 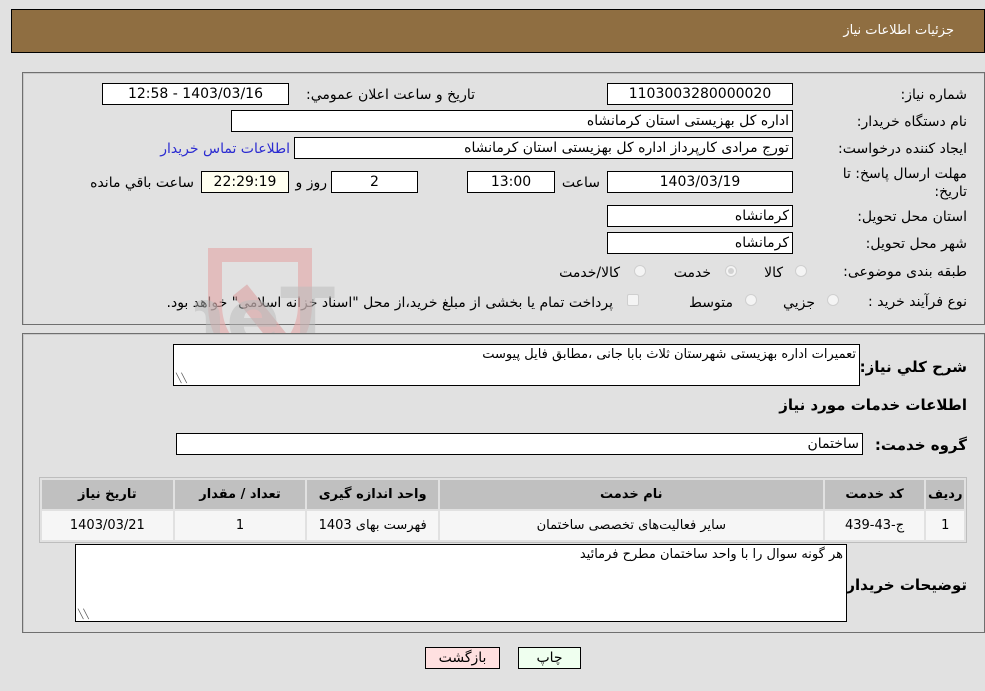 What do you see at coordinates (700, 182) in the screenshot?
I see `deadline-date-field: 1403/03/19` at bounding box center [700, 182].